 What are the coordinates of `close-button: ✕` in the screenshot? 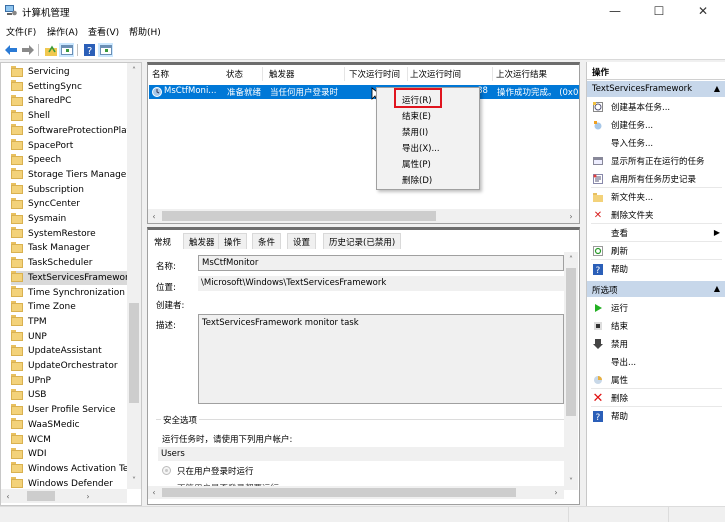 It's located at (703, 11).